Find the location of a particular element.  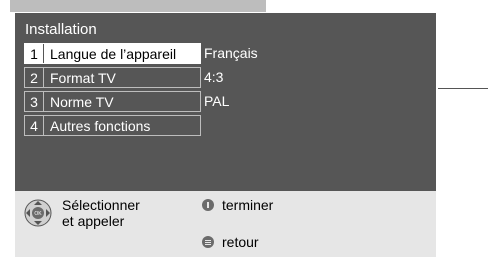

menu-title: Installation is located at coordinates (61, 29).